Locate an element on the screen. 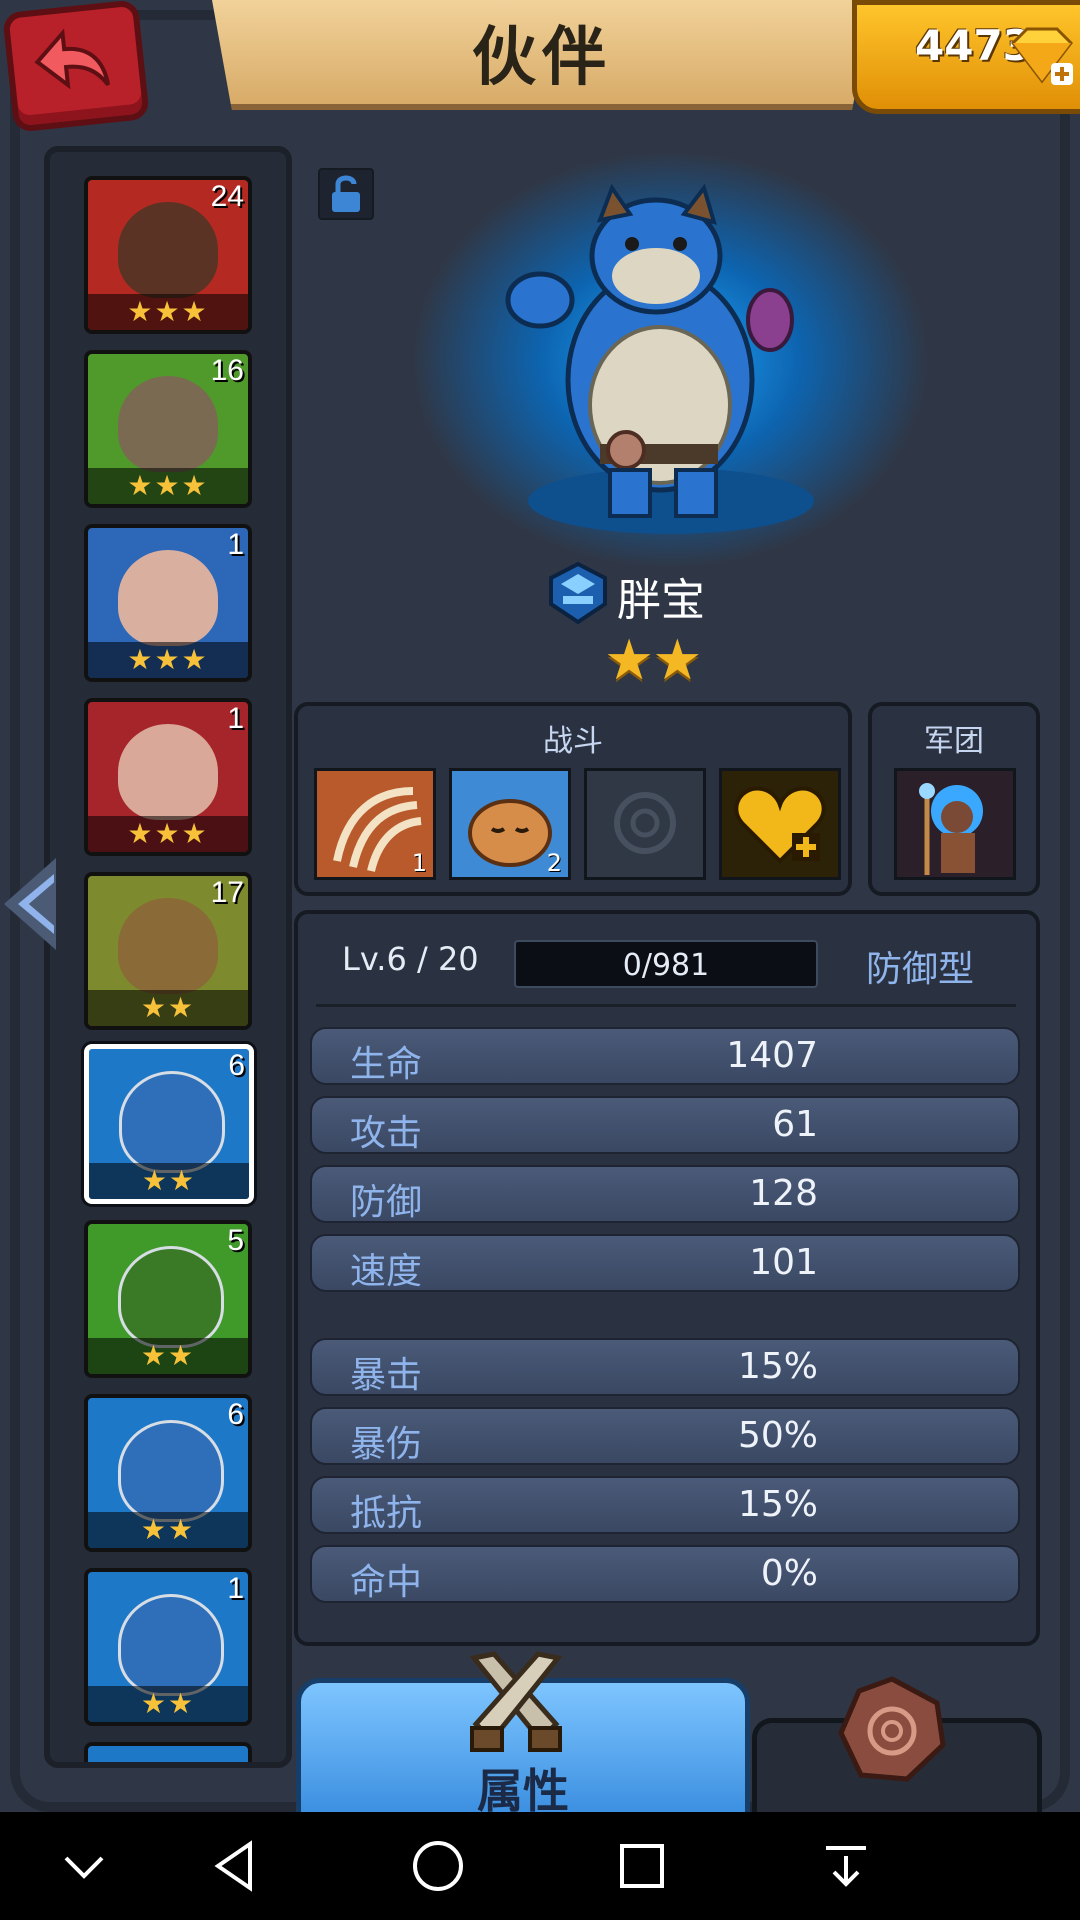 Image resolution: width=1080 pixels, height=1920 pixels. hero-name: 胖宝 is located at coordinates (661, 600).